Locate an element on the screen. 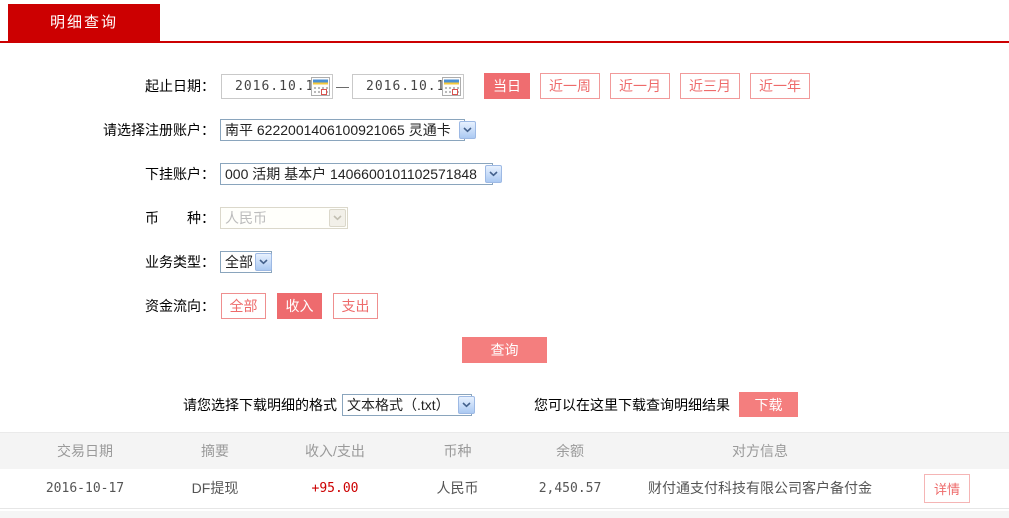 This screenshot has width=1009, height=518. business-type-row: 业务类型： 全部 is located at coordinates (504, 262).